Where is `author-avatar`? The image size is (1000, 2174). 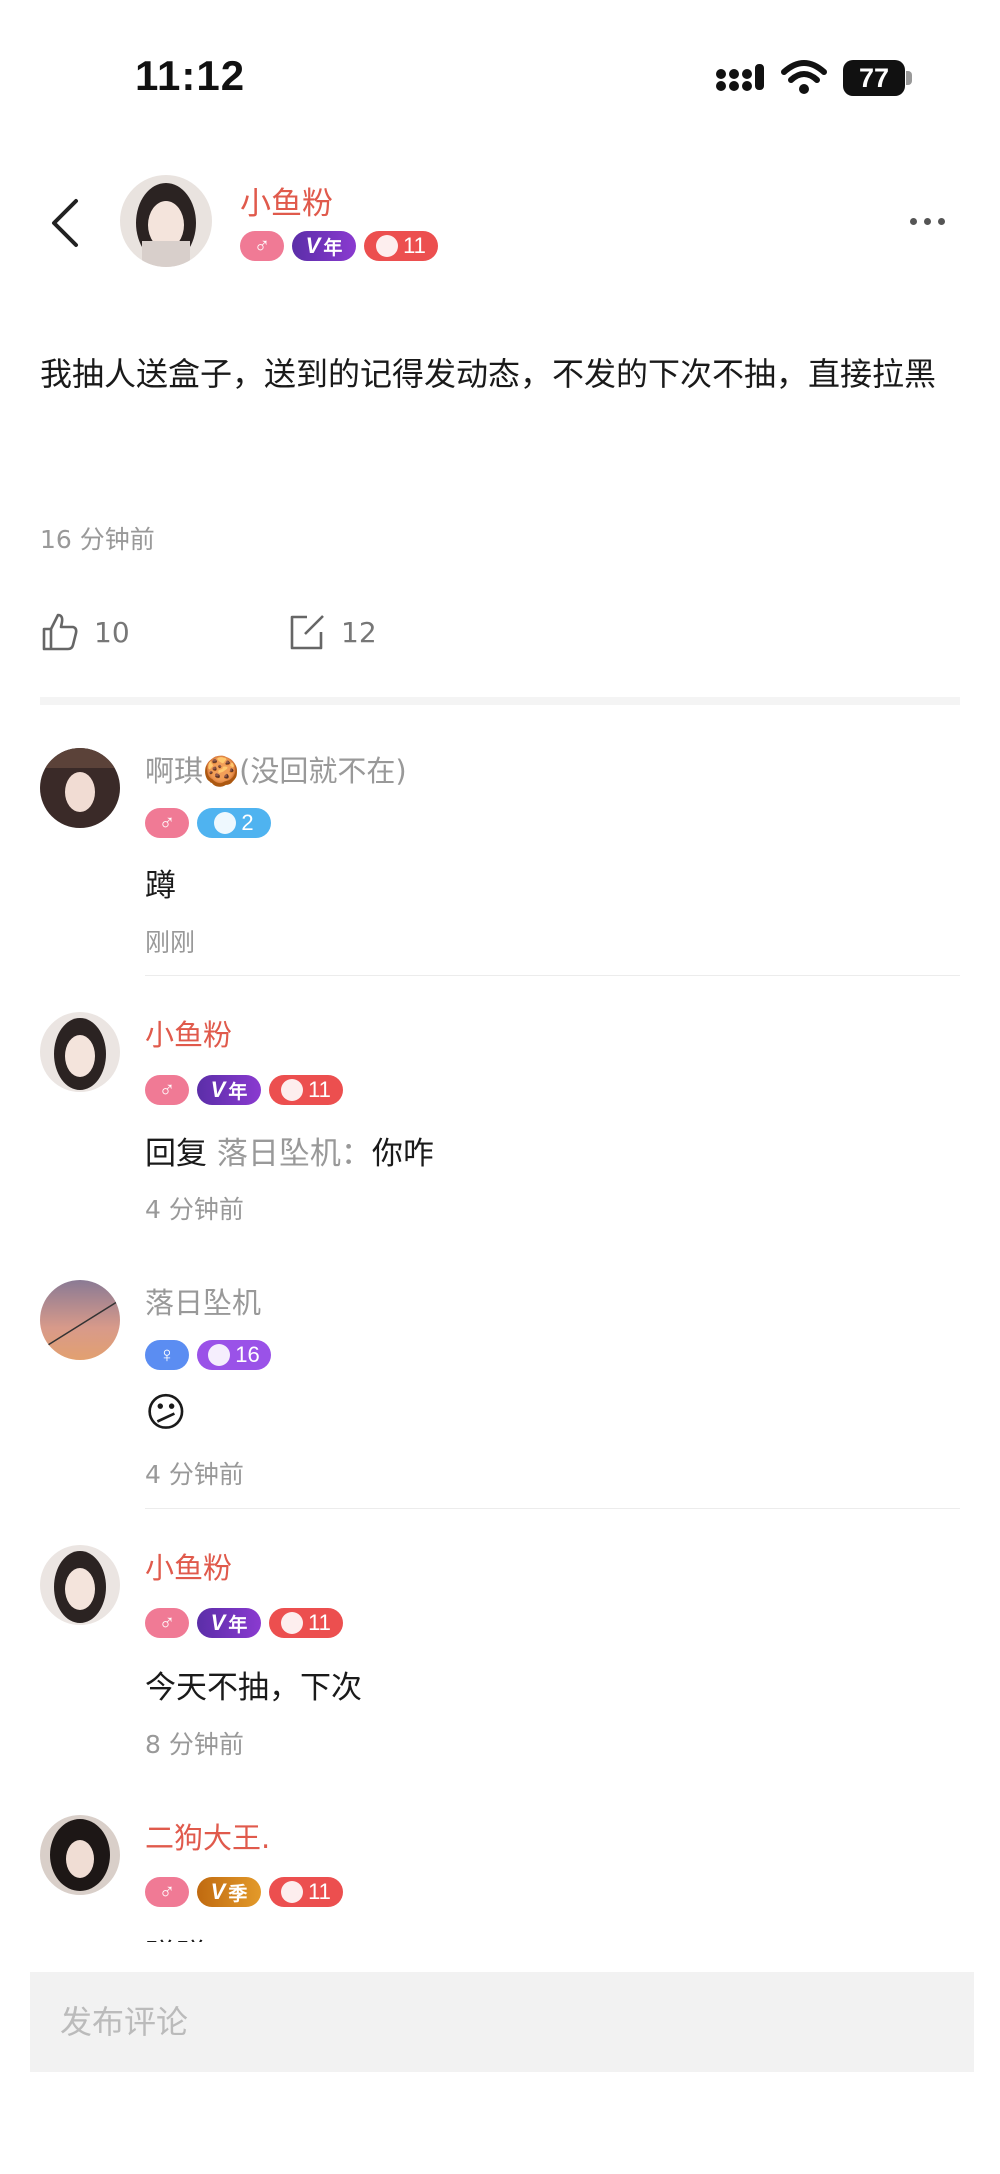
author-avatar is located at coordinates (166, 221).